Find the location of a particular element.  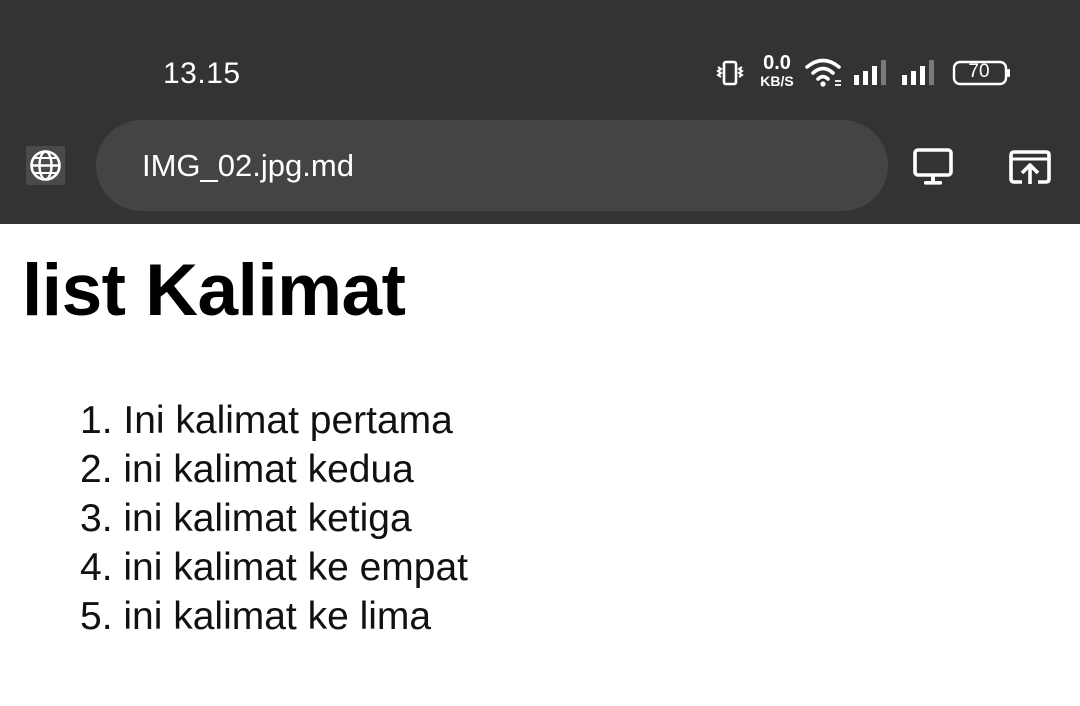

status-icons: 0.0 KB/S 70 is located at coordinates (864, 73).